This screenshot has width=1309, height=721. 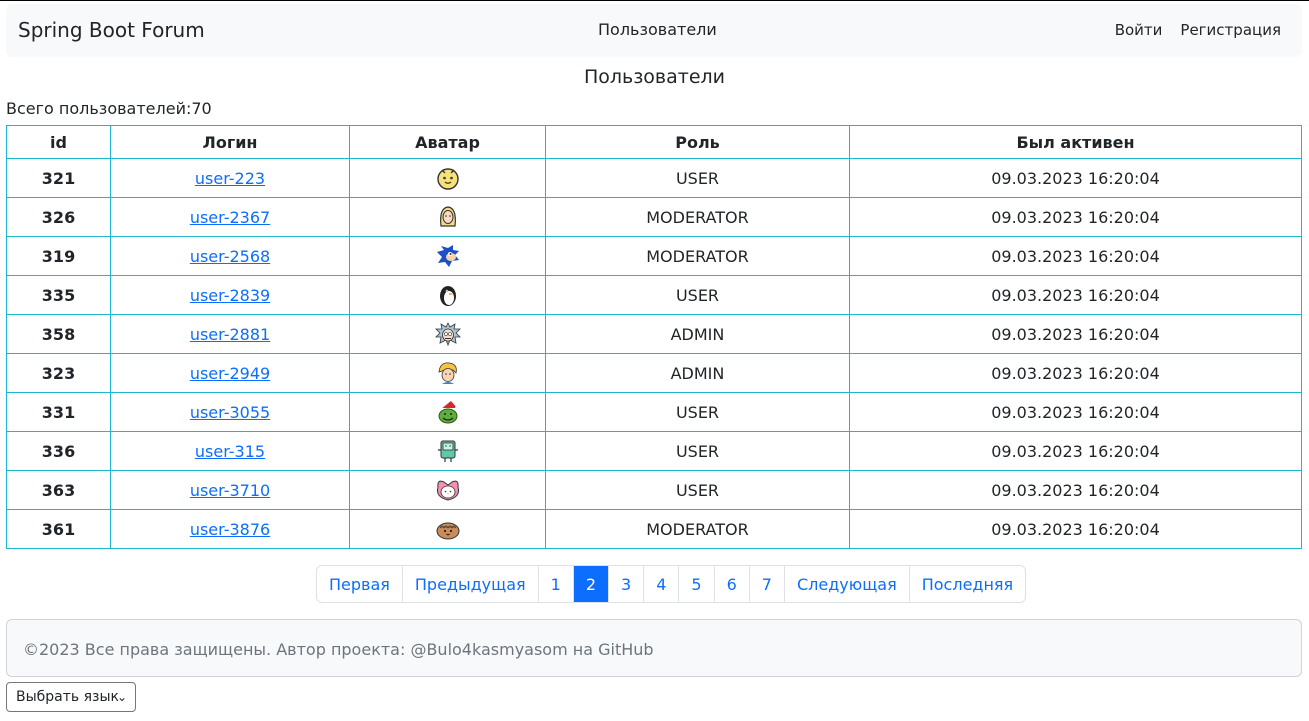 I want to click on cell-login: user-2881, so click(x=230, y=334).